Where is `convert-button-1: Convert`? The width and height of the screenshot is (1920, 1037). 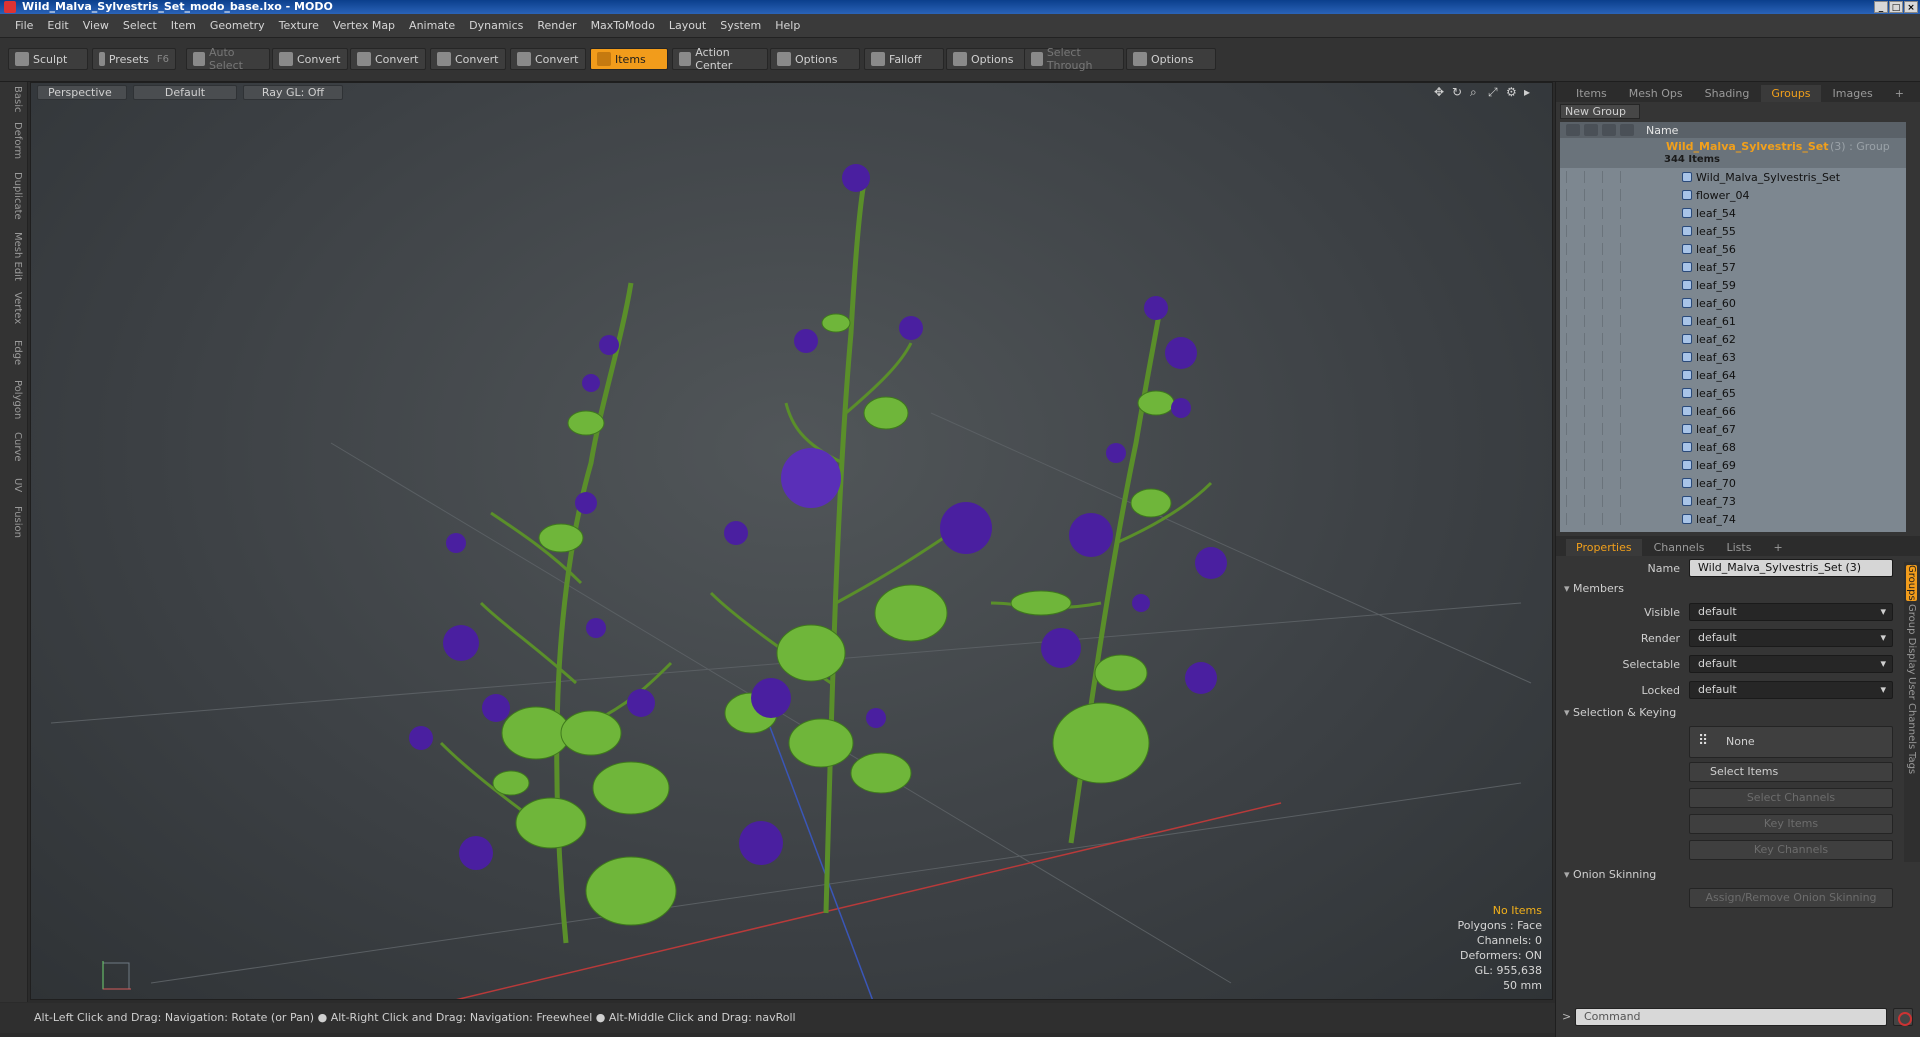
convert-button-1: Convert is located at coordinates (310, 59).